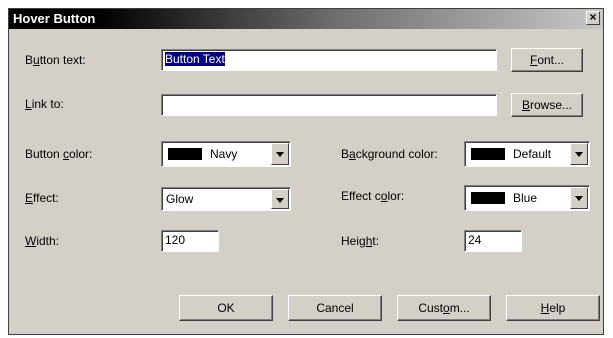 This screenshot has height=338, width=613. What do you see at coordinates (226, 199) in the screenshot?
I see `effect-select: Glow` at bounding box center [226, 199].